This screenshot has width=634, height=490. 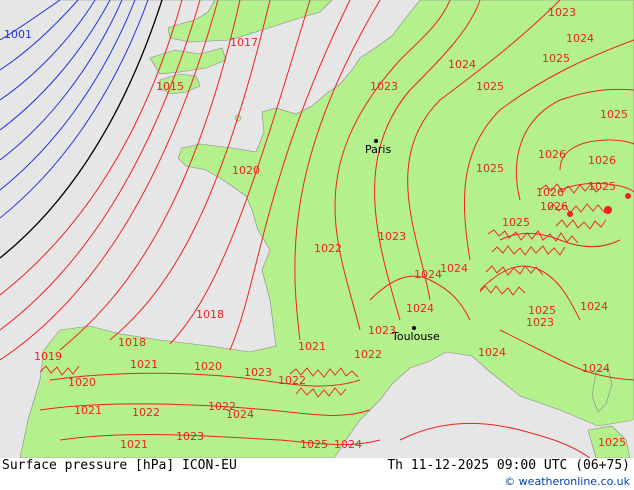 What do you see at coordinates (567, 482) in the screenshot?
I see `credit-link: © weatheronline.co.uk` at bounding box center [567, 482].